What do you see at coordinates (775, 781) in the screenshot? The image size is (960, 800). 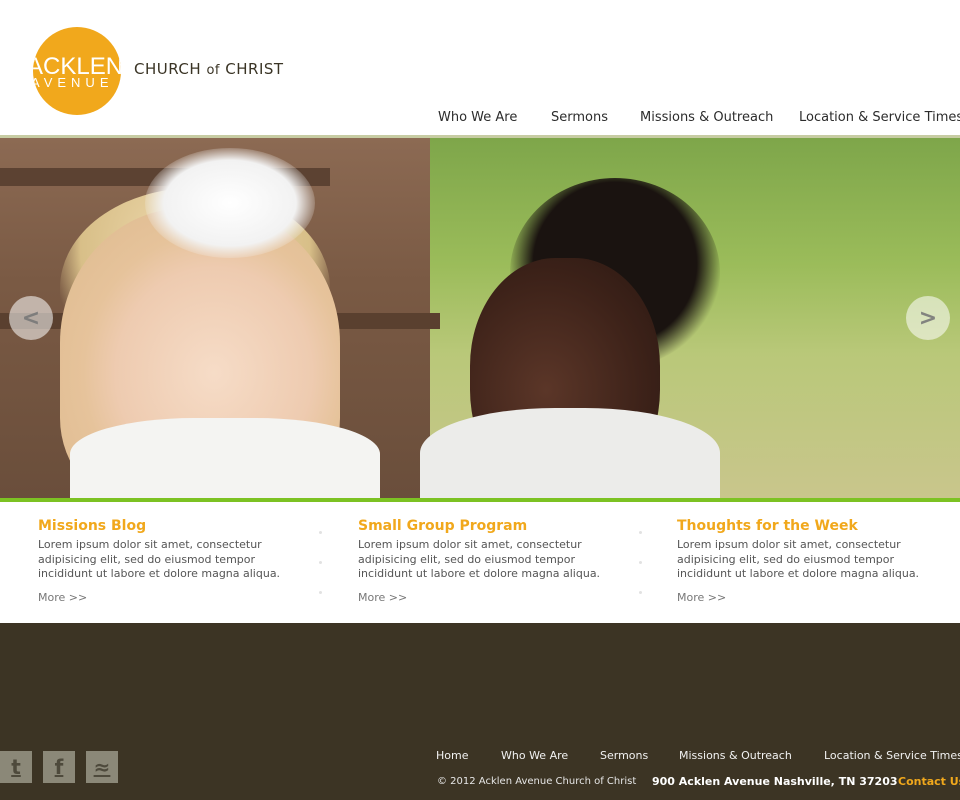 I see `address-text: 900 Acklen Avenue Nashville, TN 37203` at bounding box center [775, 781].